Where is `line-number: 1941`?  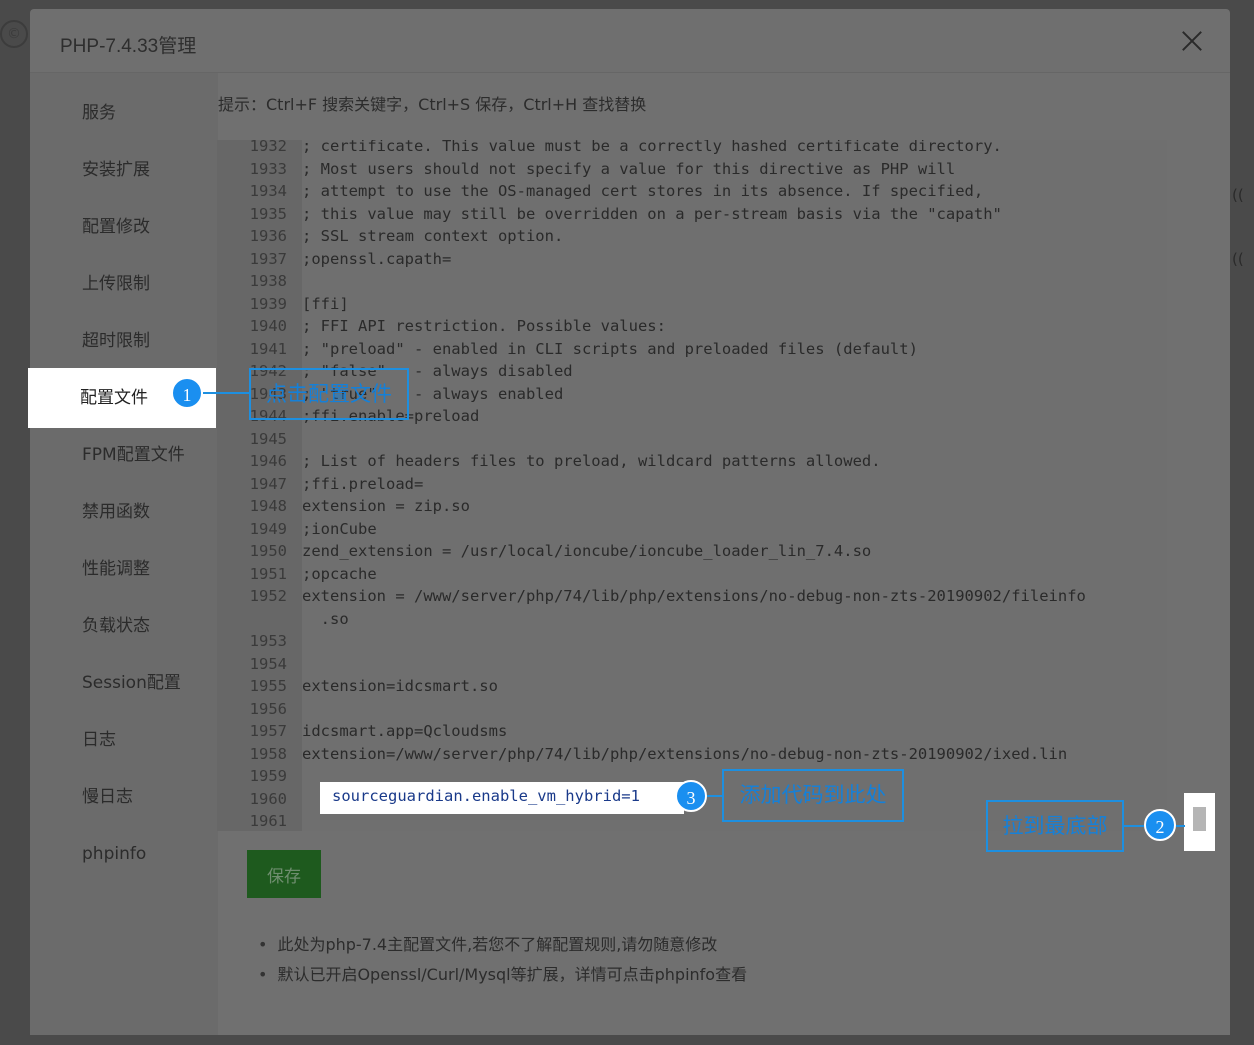
line-number: 1941 is located at coordinates (268, 348).